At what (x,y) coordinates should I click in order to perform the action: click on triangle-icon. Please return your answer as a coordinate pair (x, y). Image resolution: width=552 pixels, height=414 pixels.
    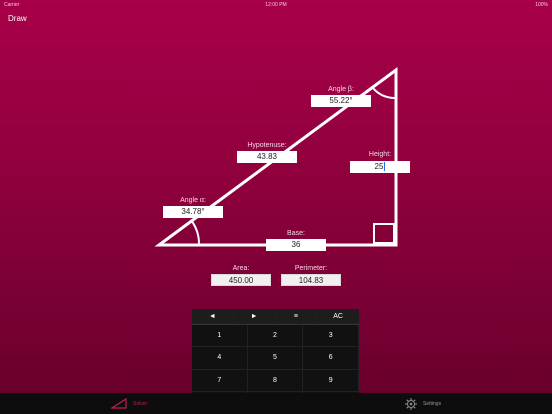
    Looking at the image, I should click on (119, 403).